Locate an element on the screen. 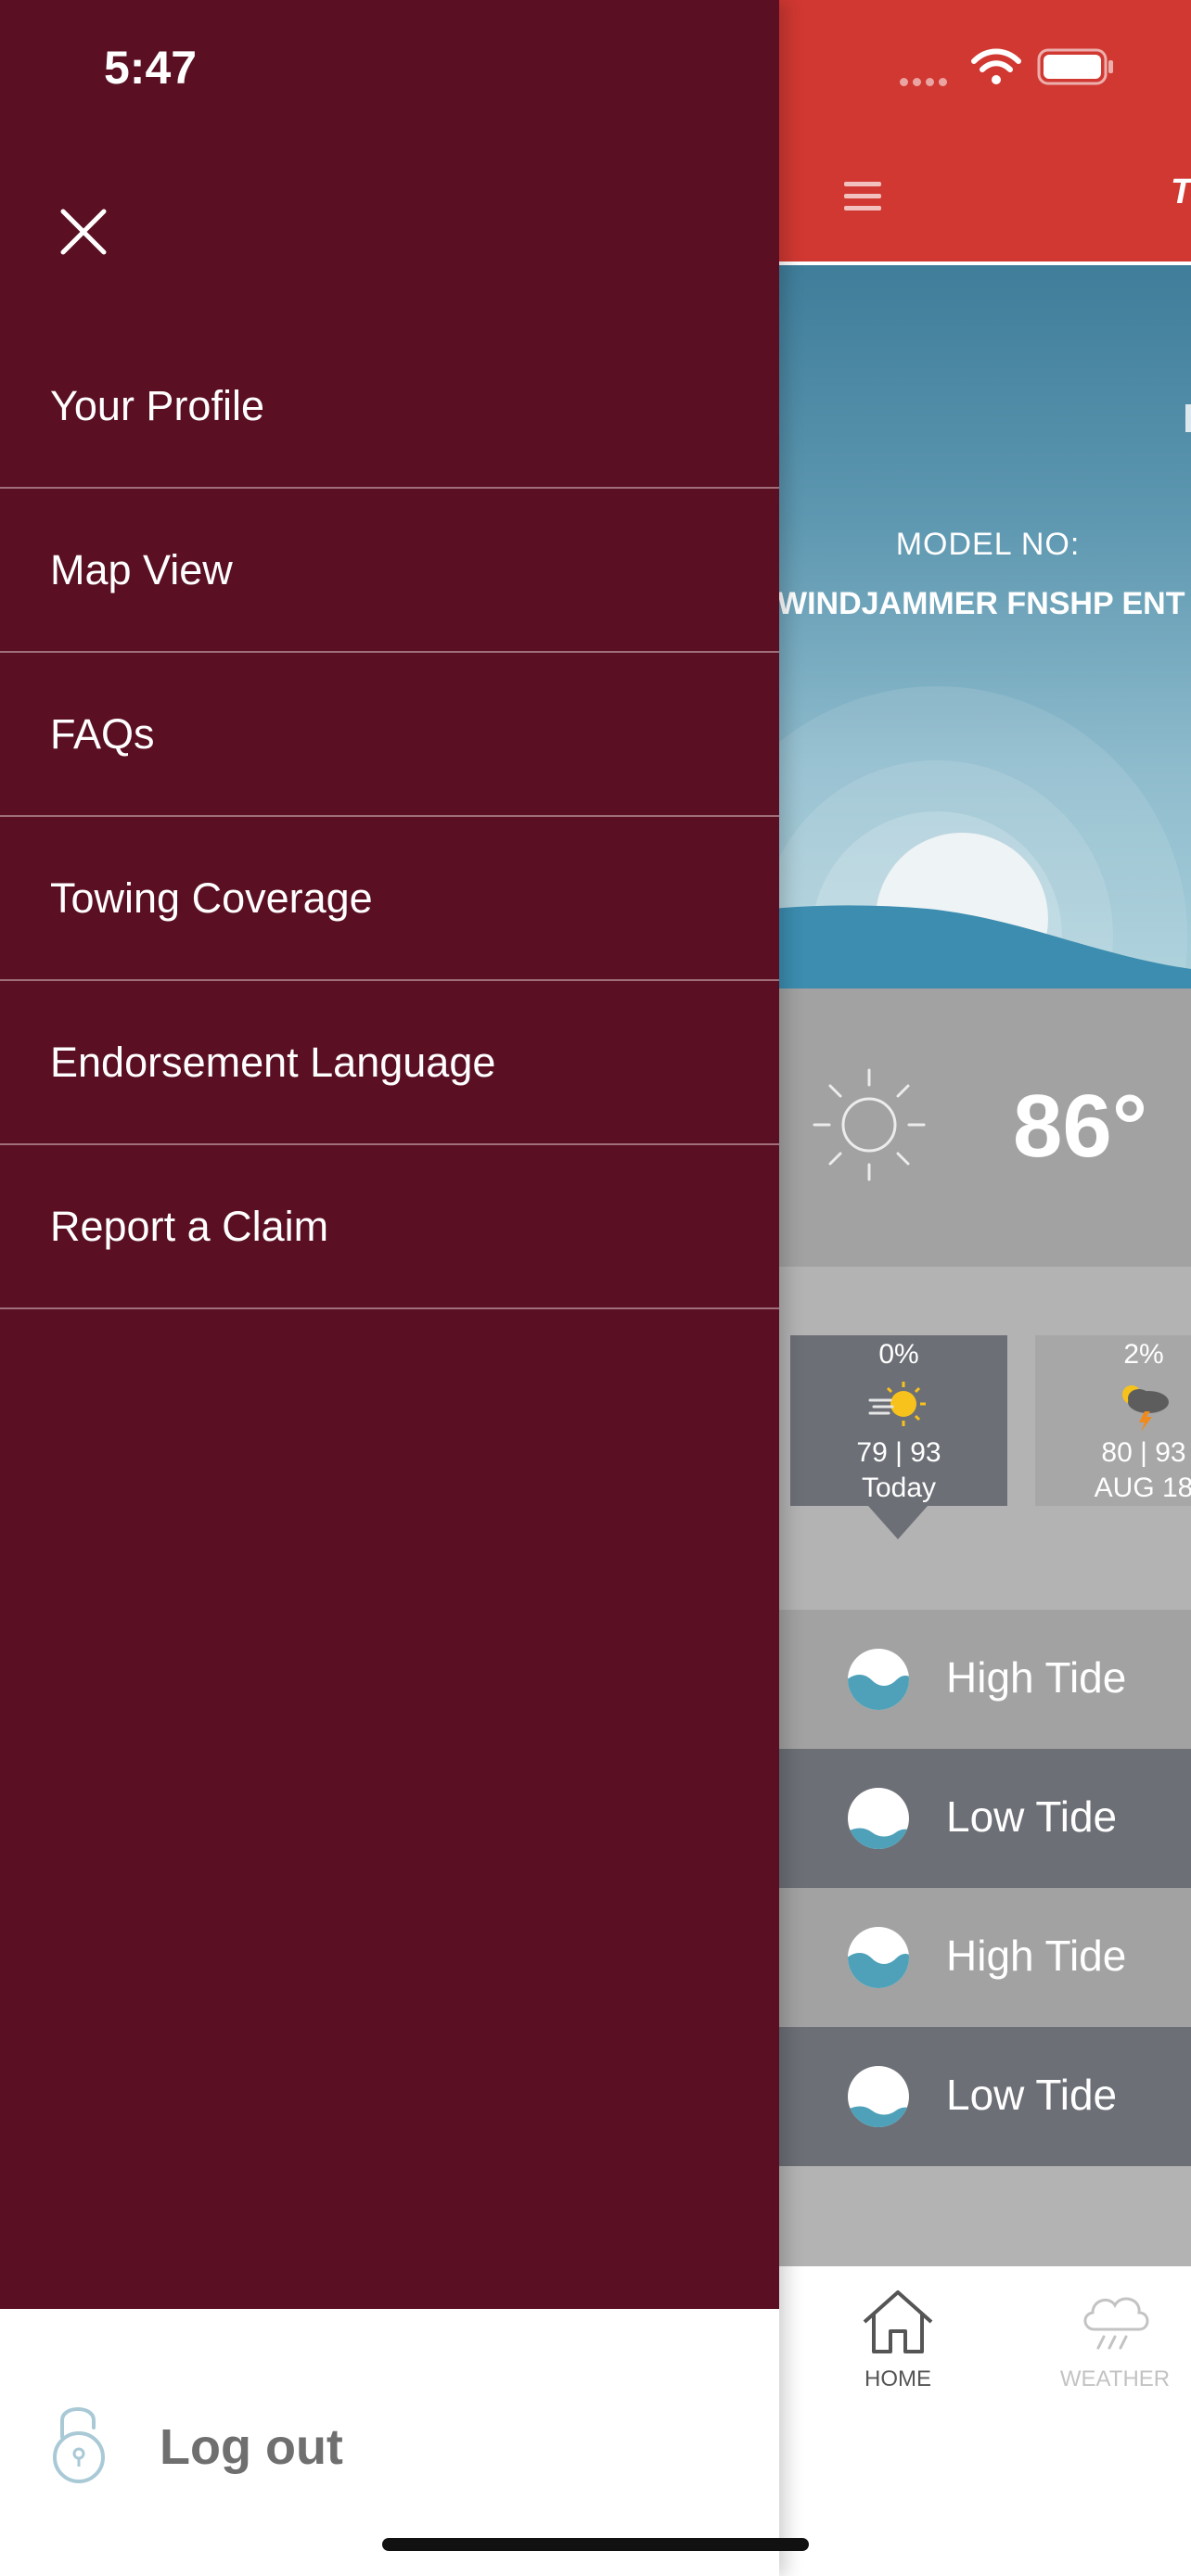 The height and width of the screenshot is (2576, 1191). forecast-day: Today is located at coordinates (899, 1488).